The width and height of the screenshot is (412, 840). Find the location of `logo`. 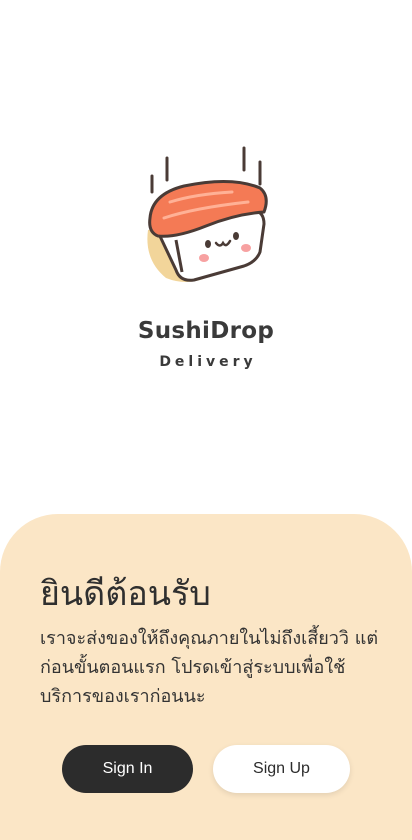

logo is located at coordinates (206, 215).